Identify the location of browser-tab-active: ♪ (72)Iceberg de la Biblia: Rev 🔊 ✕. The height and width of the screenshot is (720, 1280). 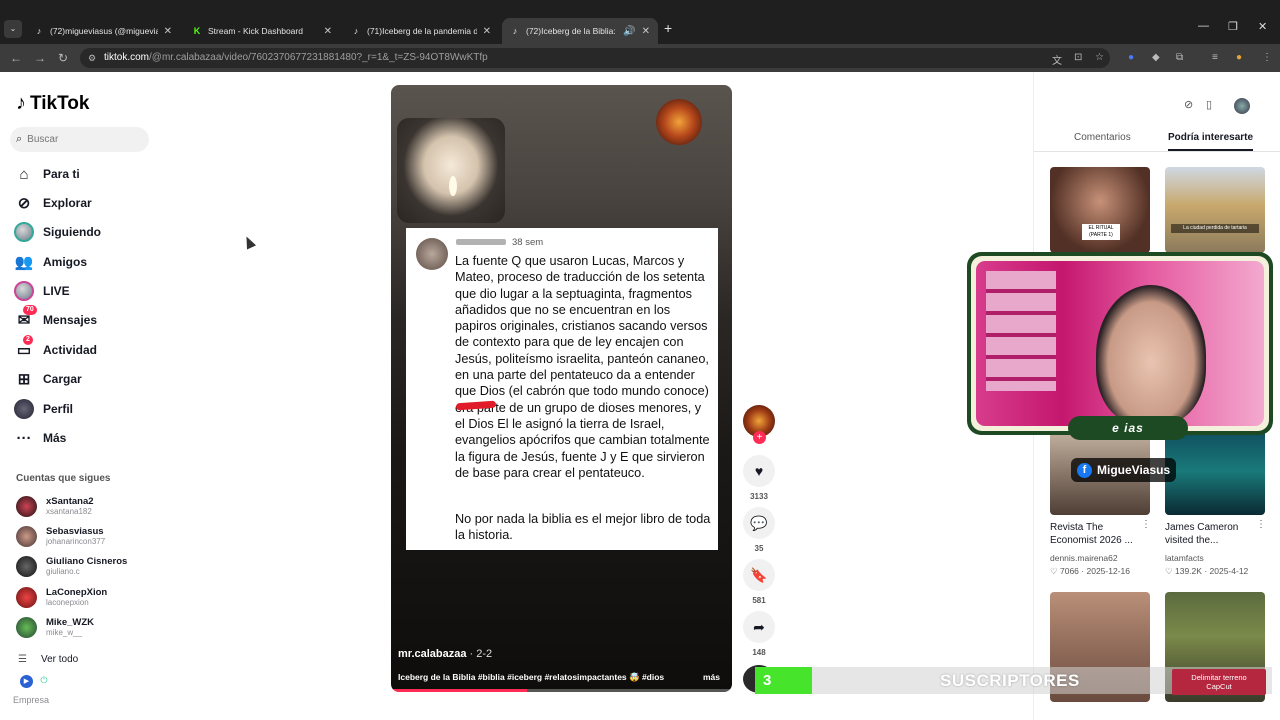
(580, 31).